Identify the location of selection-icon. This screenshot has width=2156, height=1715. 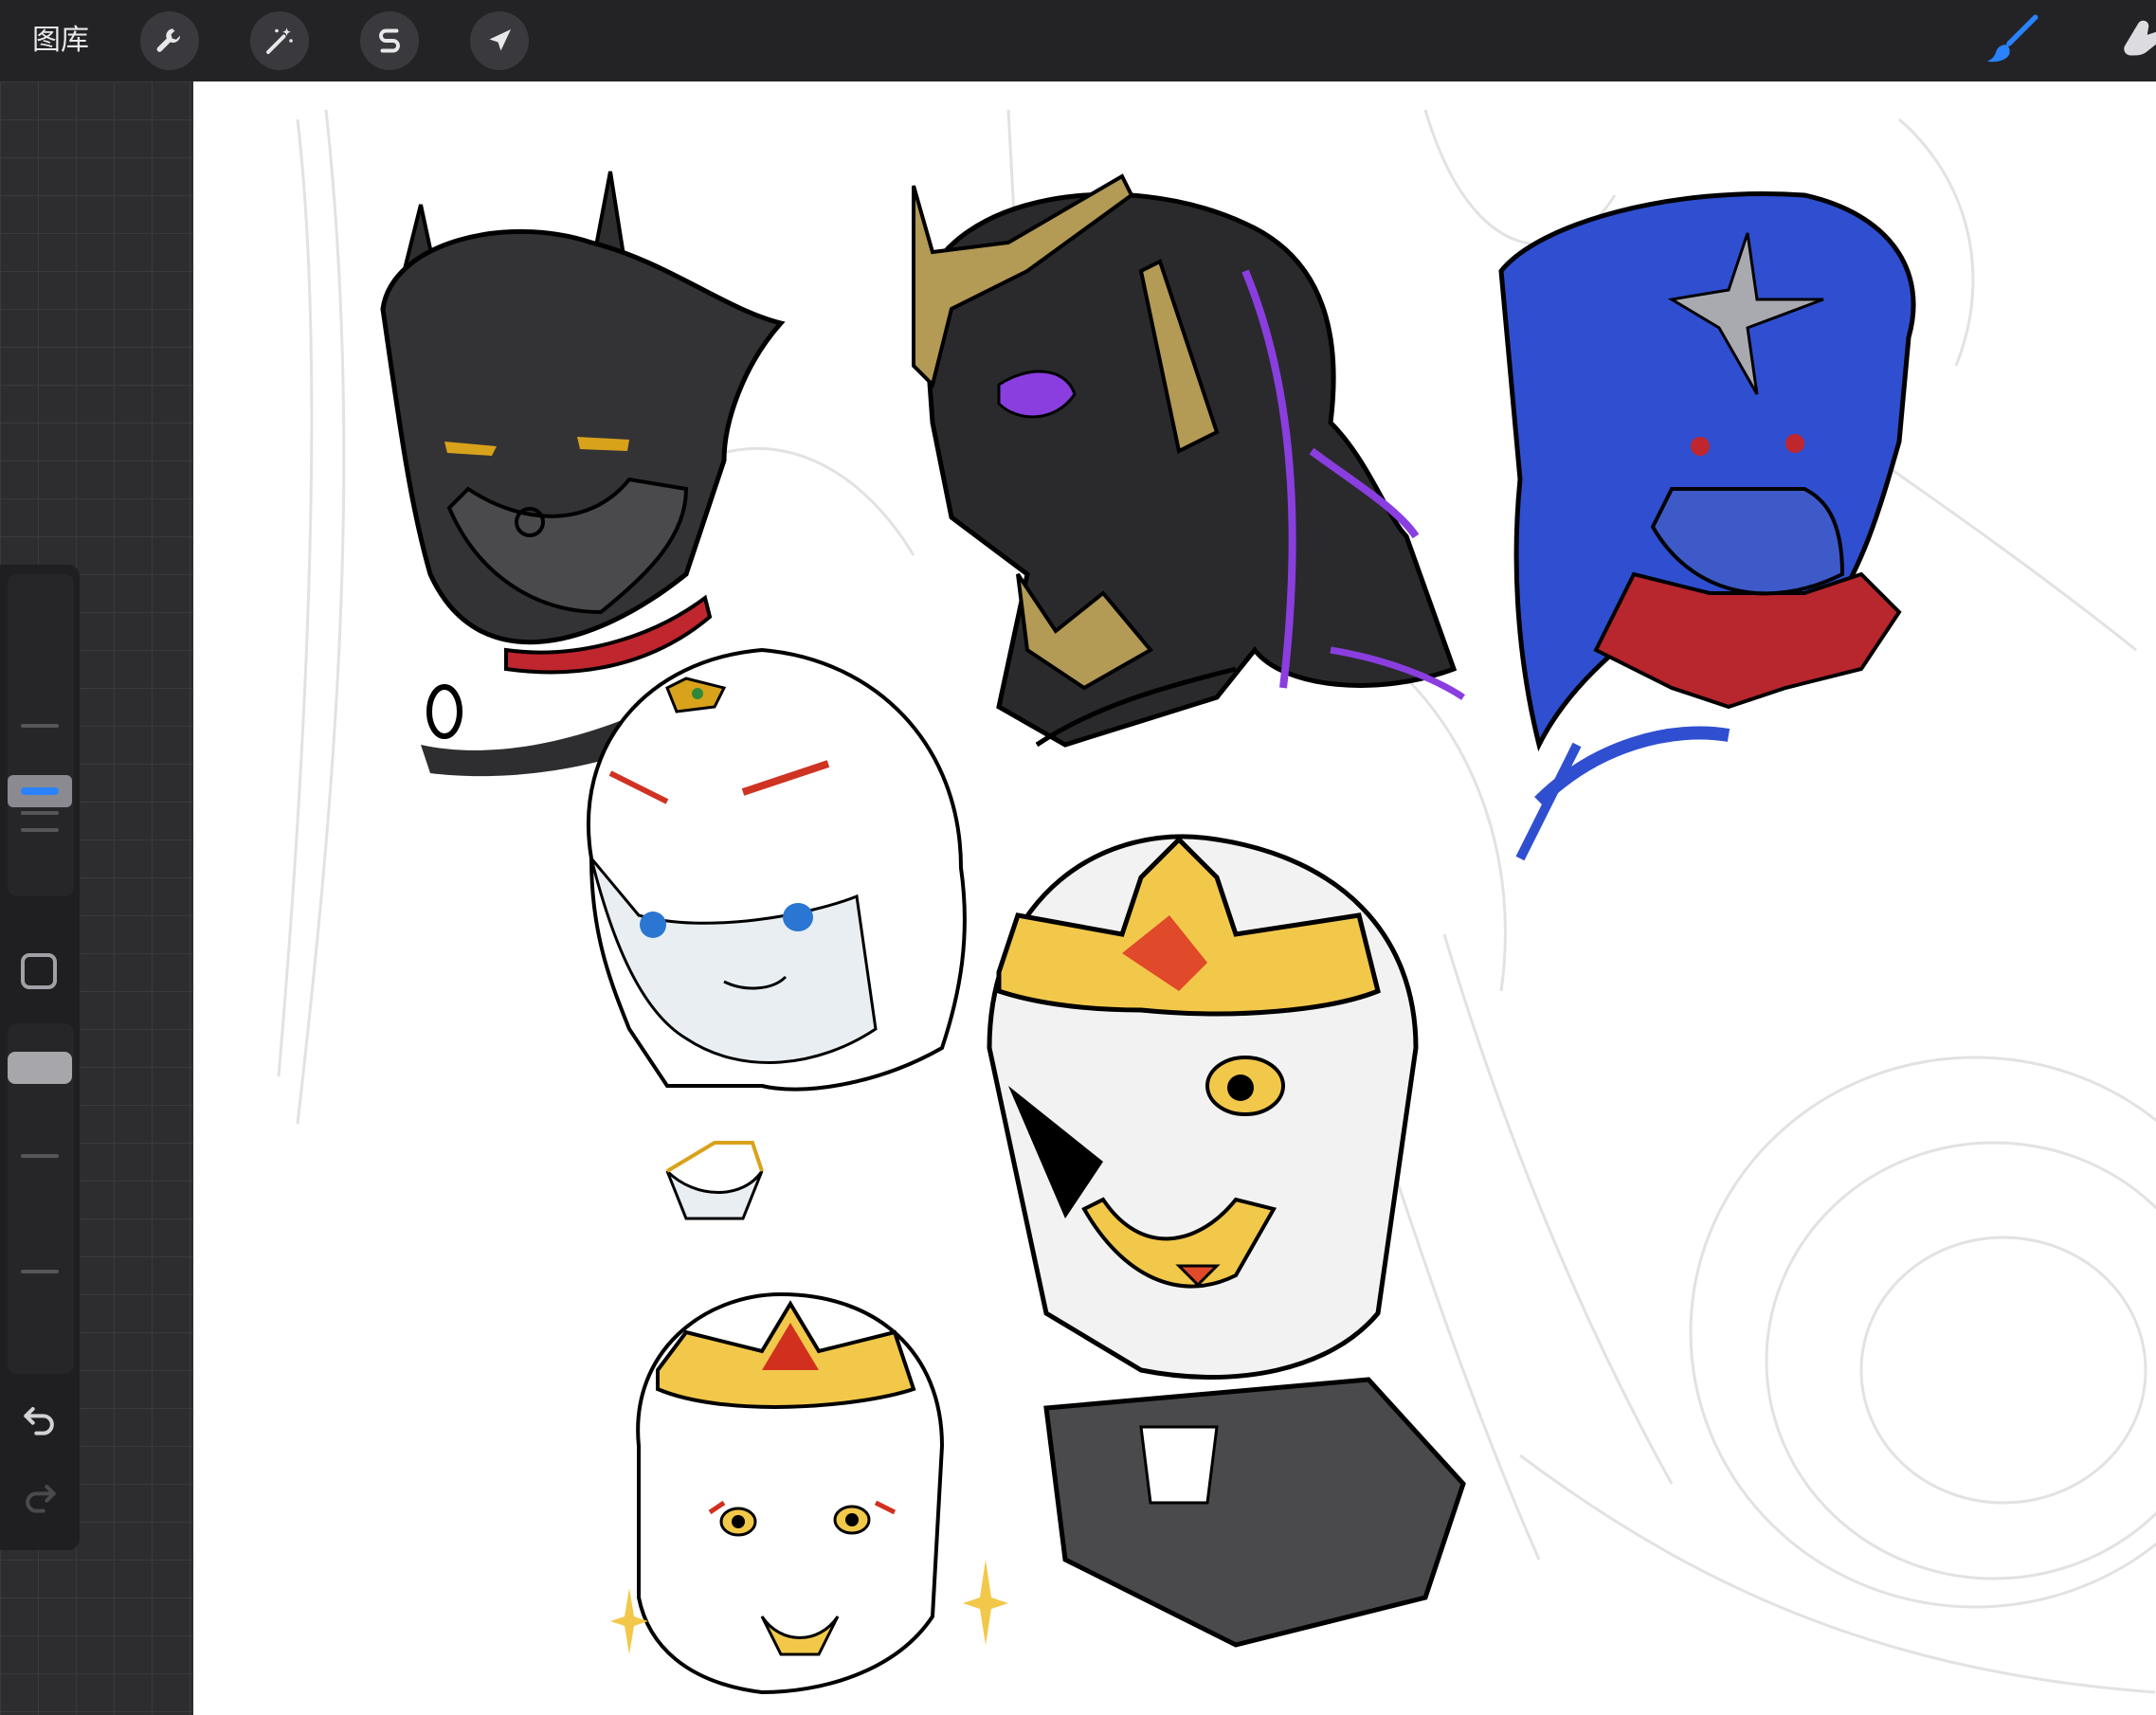
(390, 41).